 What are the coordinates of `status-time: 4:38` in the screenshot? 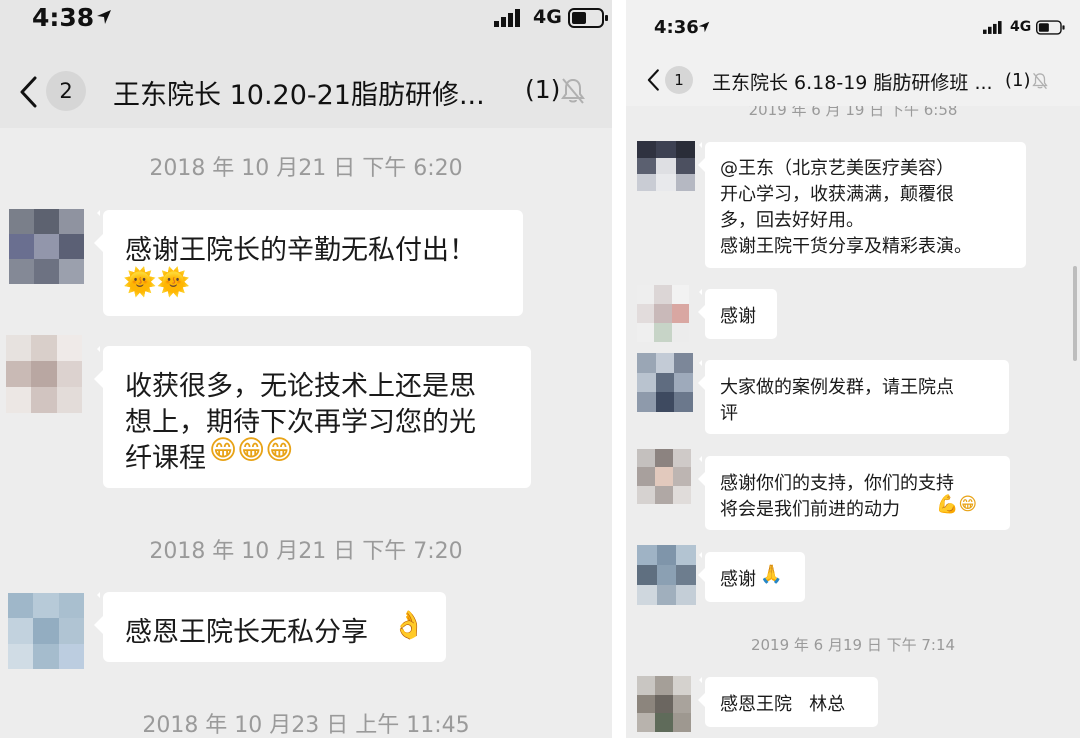 It's located at (63, 17).